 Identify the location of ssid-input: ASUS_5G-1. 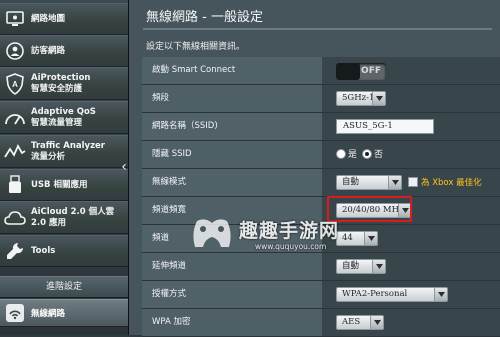
(385, 126).